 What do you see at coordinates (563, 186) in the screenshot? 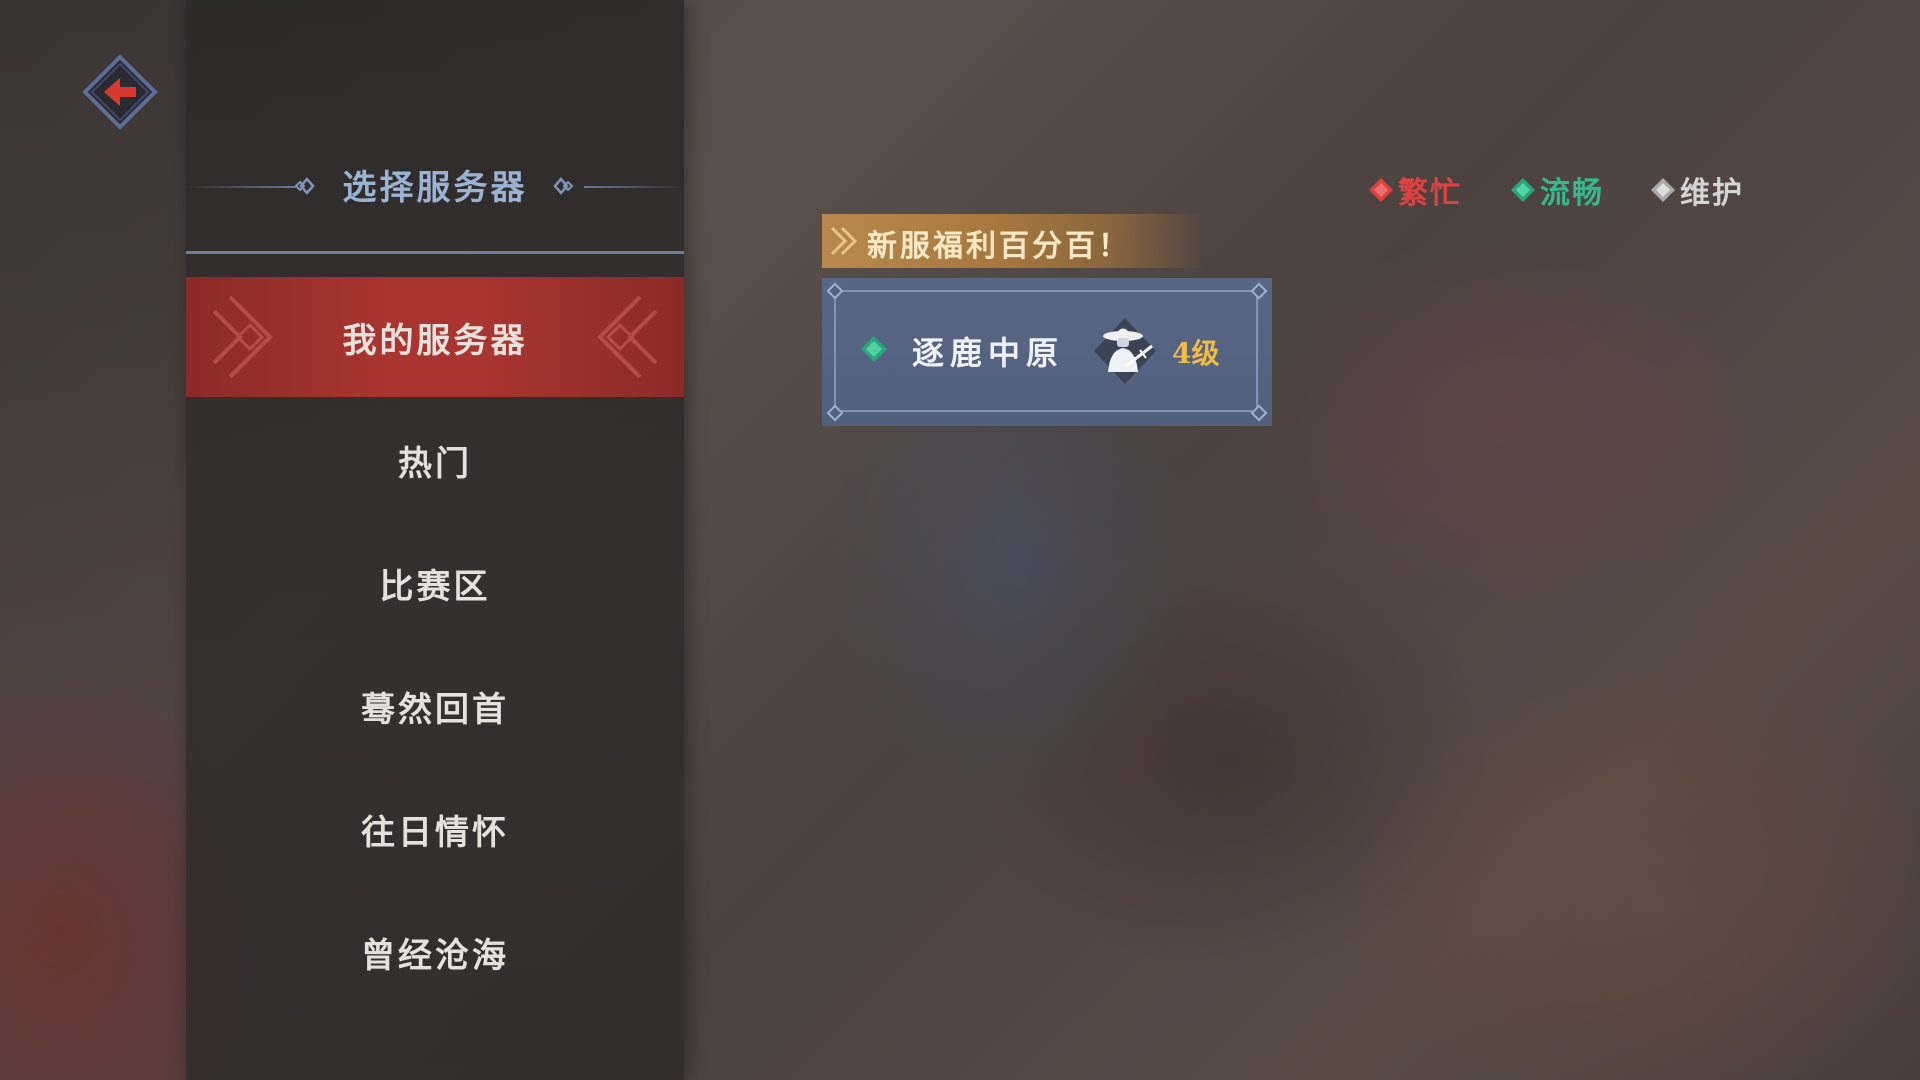
I see `header-ornament-right-icon` at bounding box center [563, 186].